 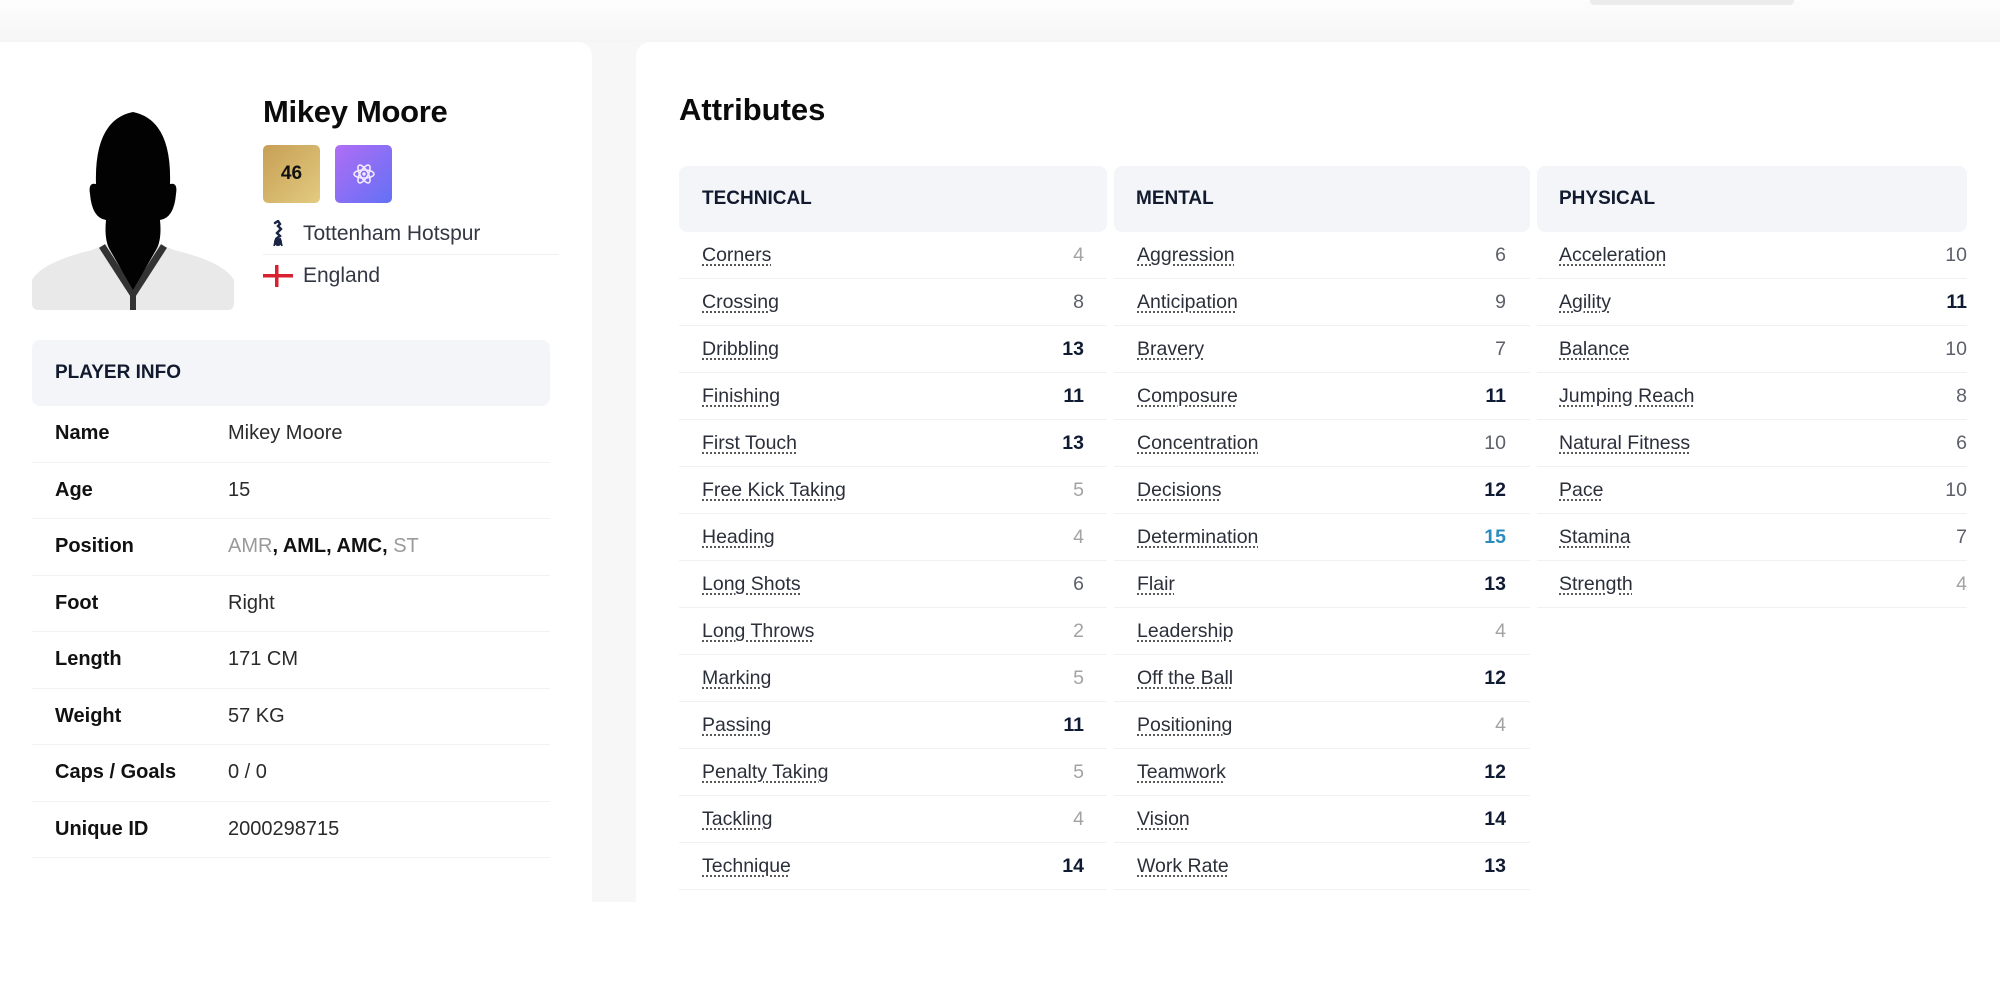 What do you see at coordinates (1185, 631) in the screenshot?
I see `attribute-name: Leadership` at bounding box center [1185, 631].